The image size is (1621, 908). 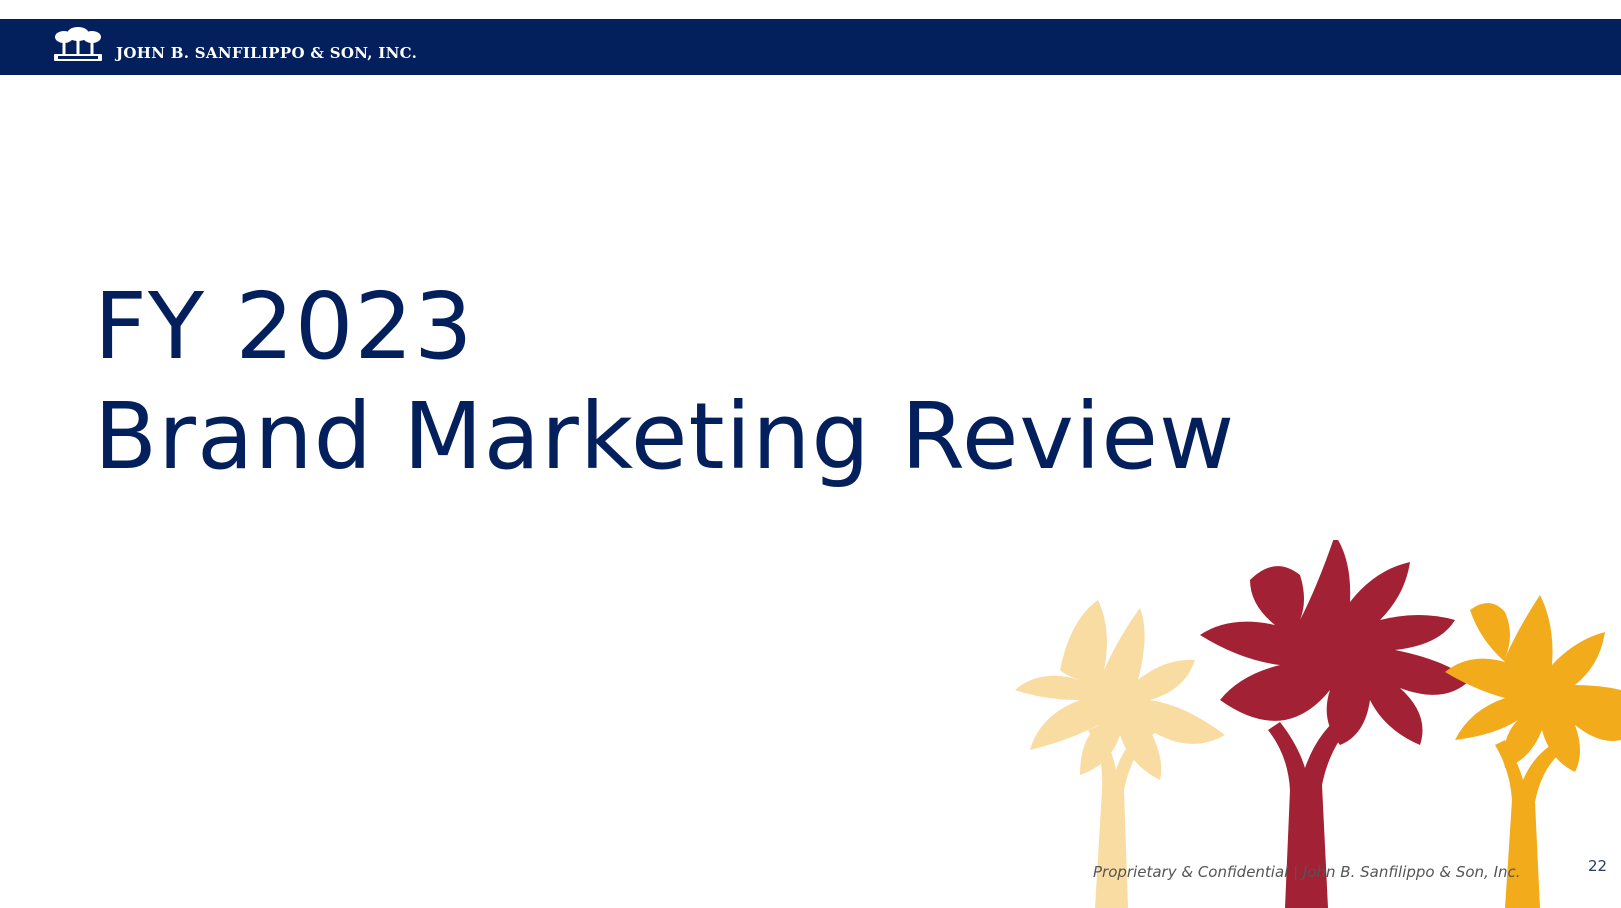 I want to click on page-number: 22, so click(x=1598, y=866).